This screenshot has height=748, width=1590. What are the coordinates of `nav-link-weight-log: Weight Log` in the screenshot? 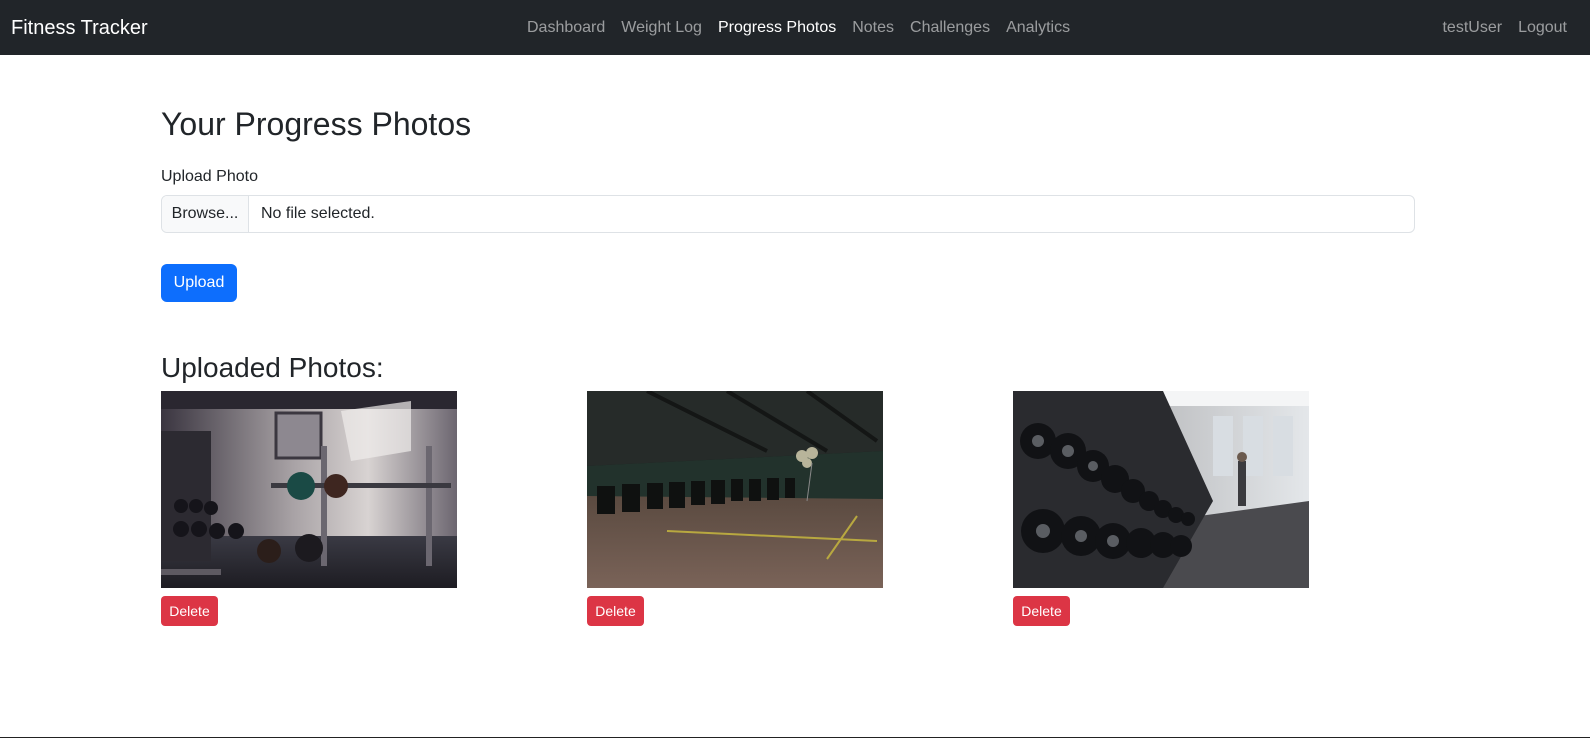 It's located at (661, 28).